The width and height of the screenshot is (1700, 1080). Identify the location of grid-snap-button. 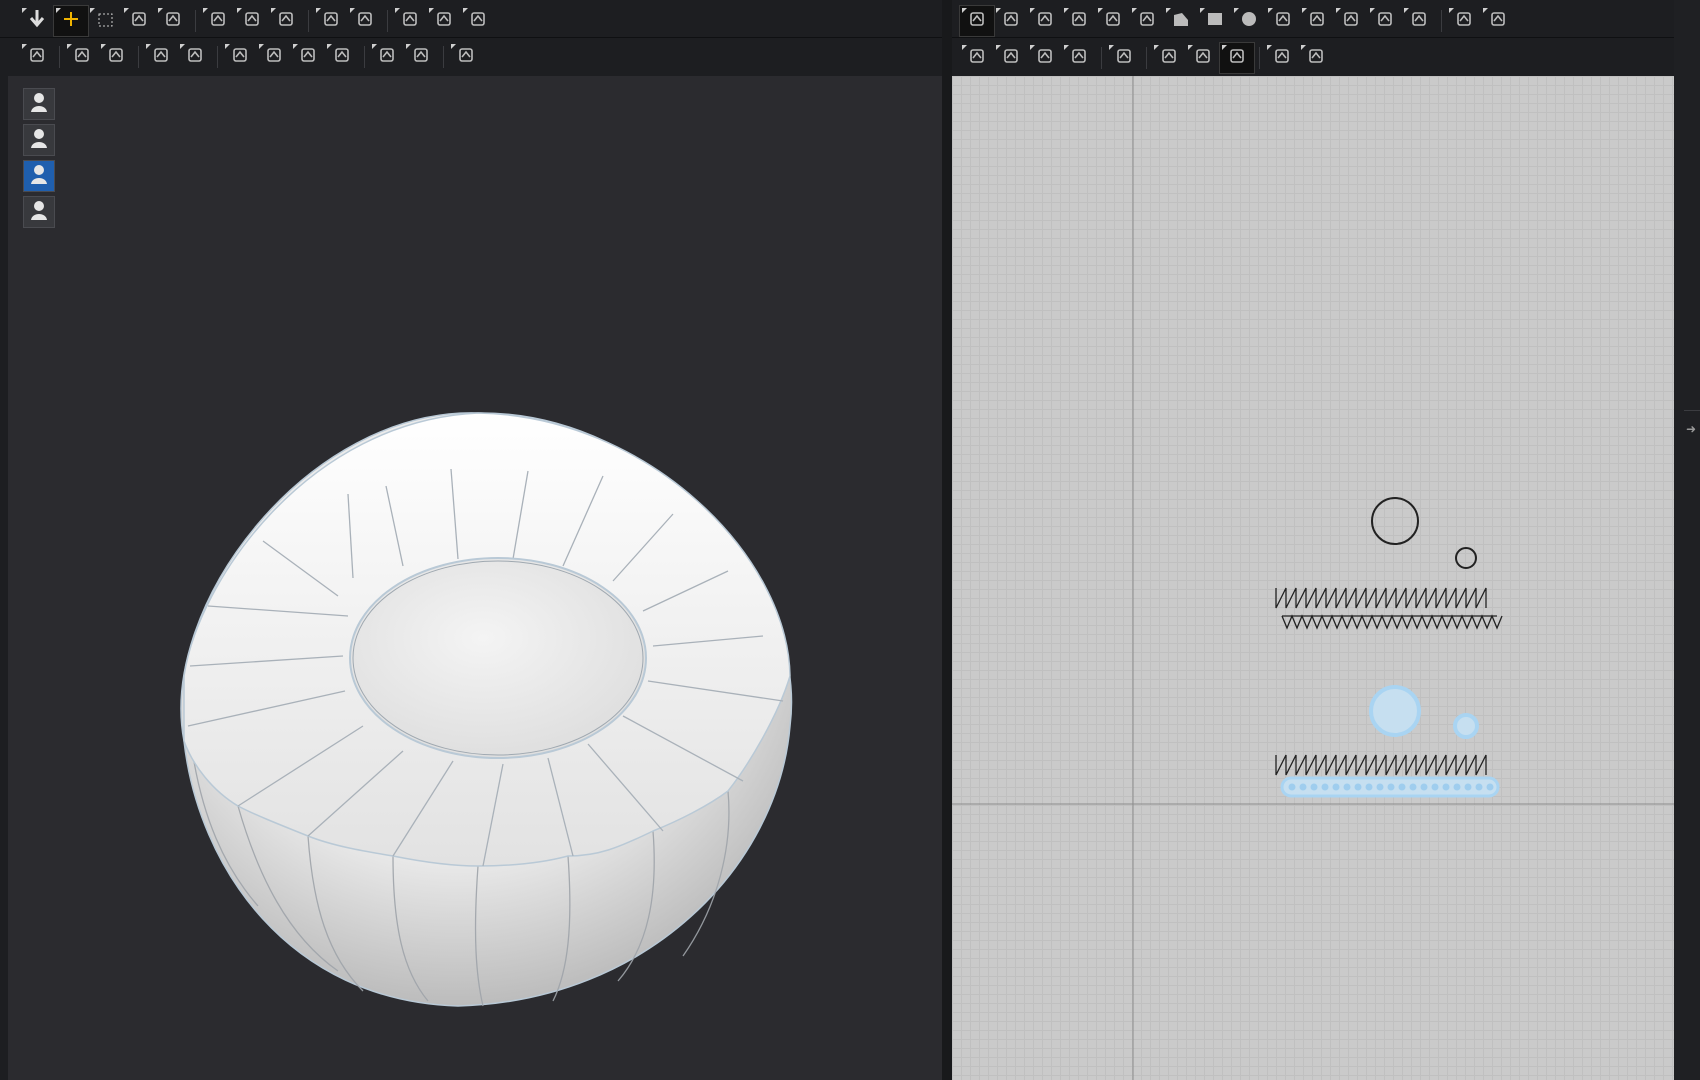
(1316, 58).